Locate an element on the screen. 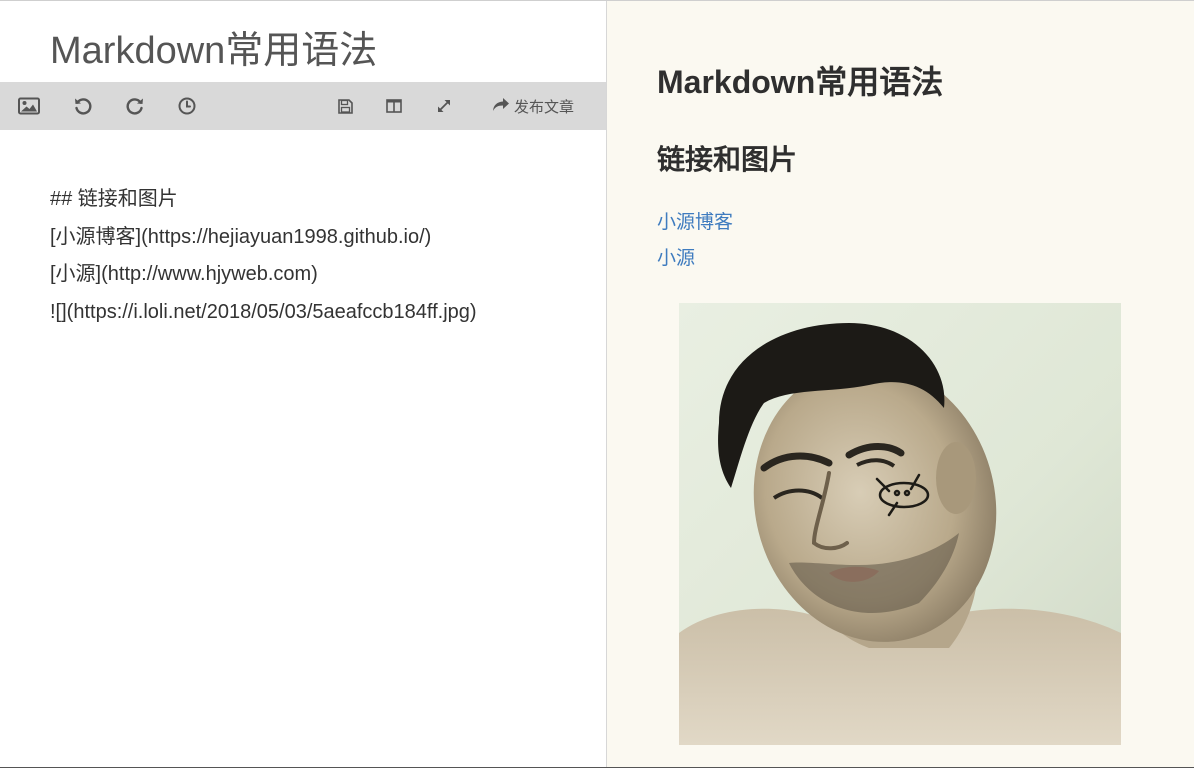 Image resolution: width=1194 pixels, height=768 pixels. article-title-input: Markdown常用语法 is located at coordinates (320, 51).